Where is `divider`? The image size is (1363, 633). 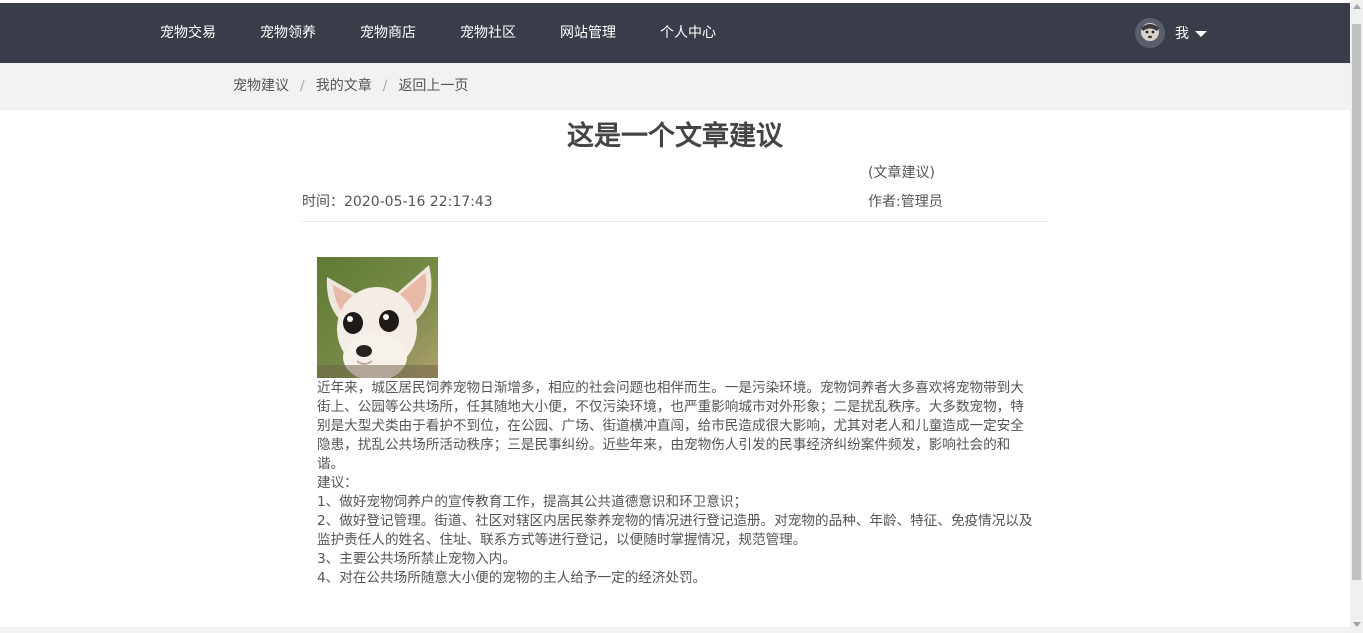 divider is located at coordinates (674, 221).